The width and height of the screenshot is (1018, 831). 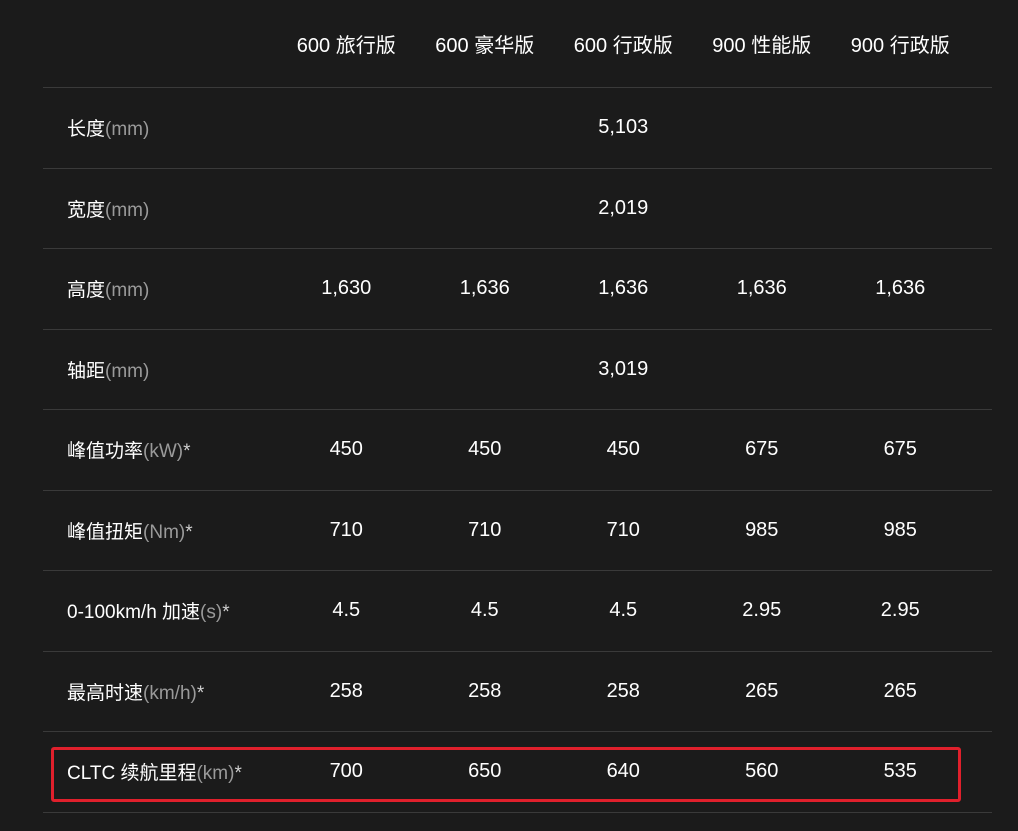 I want to click on table-row-cltc-range: CLTC 续航里程(km)* 700 650 640 560 535, so click(x=517, y=772).